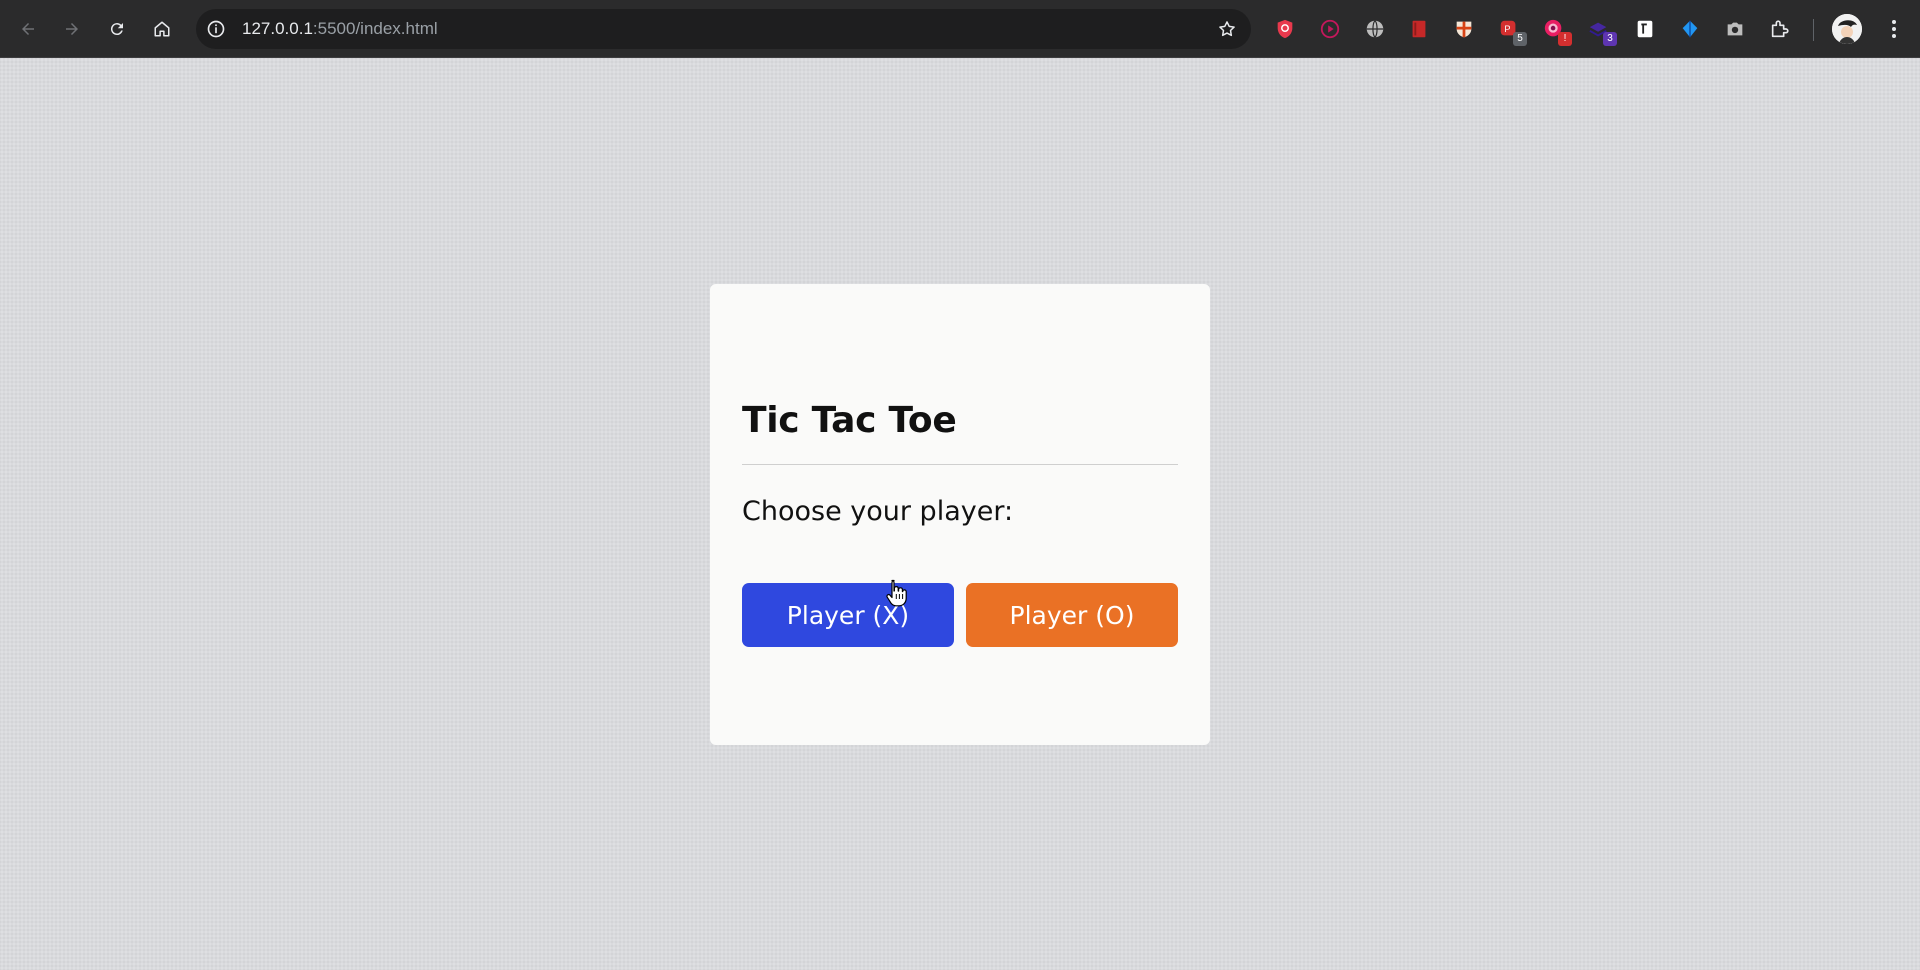  I want to click on home-icon, so click(162, 29).